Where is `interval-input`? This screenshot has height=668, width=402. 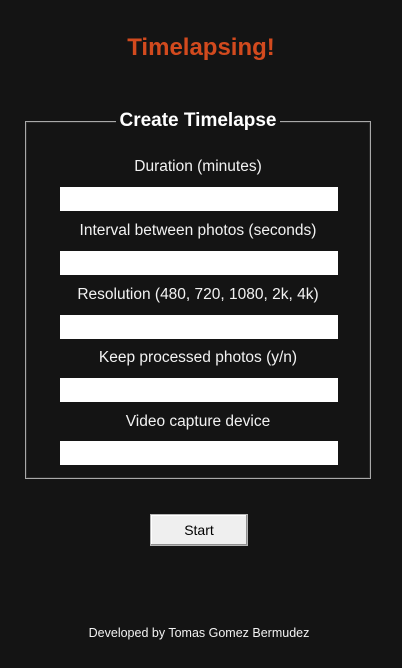 interval-input is located at coordinates (199, 263).